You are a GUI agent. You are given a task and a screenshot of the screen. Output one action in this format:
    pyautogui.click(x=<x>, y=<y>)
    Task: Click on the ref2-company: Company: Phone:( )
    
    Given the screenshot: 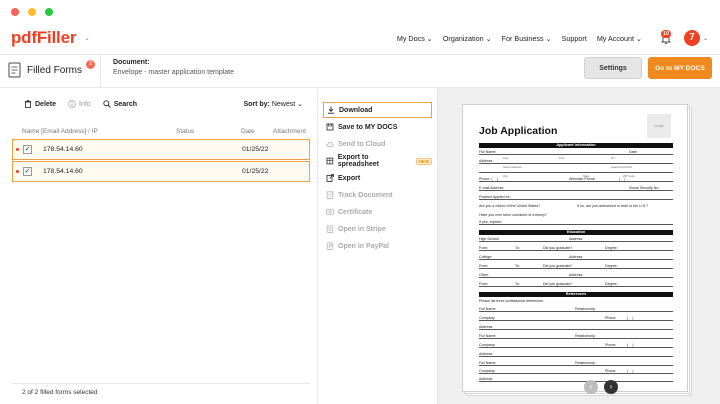 What is the action you would take?
    pyautogui.click(x=576, y=345)
    